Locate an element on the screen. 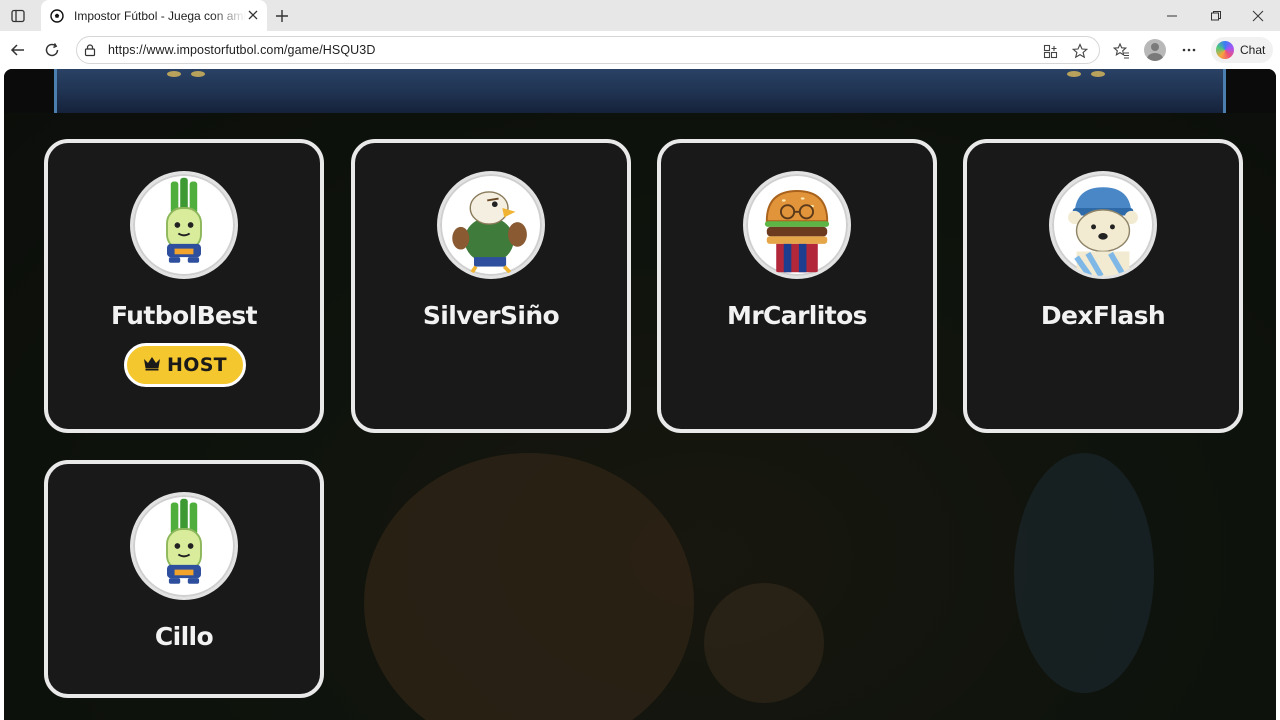 The height and width of the screenshot is (720, 1280). tab-actions-icon is located at coordinates (18, 16).